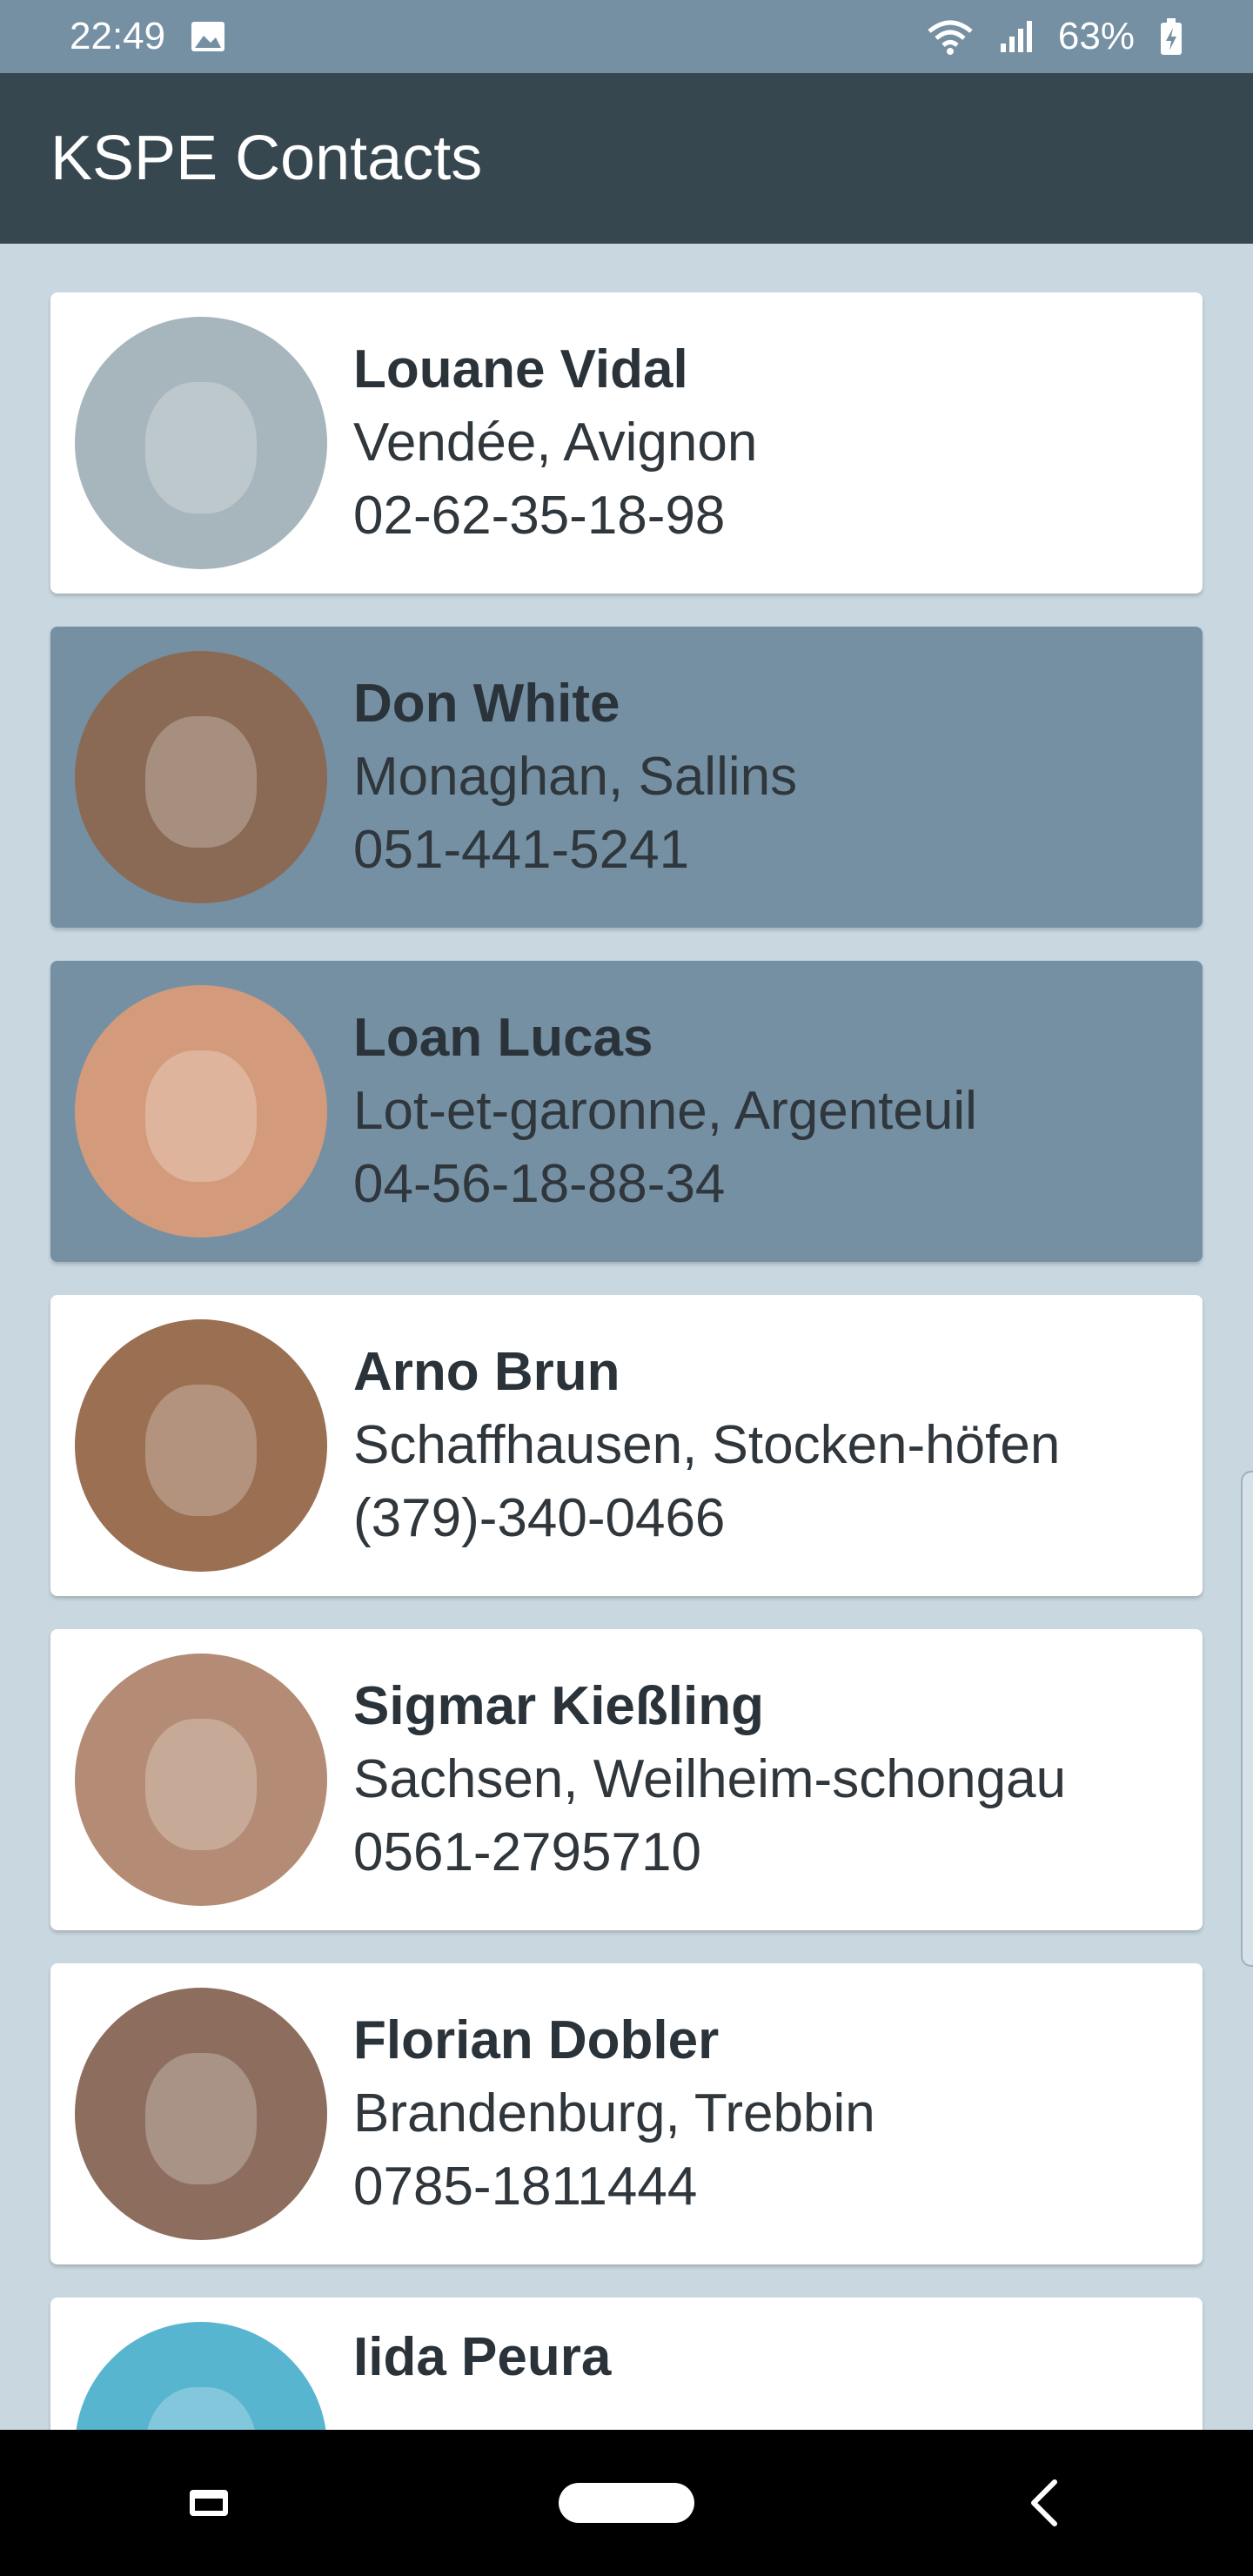 The image size is (1253, 2576). I want to click on home-icon, so click(626, 2503).